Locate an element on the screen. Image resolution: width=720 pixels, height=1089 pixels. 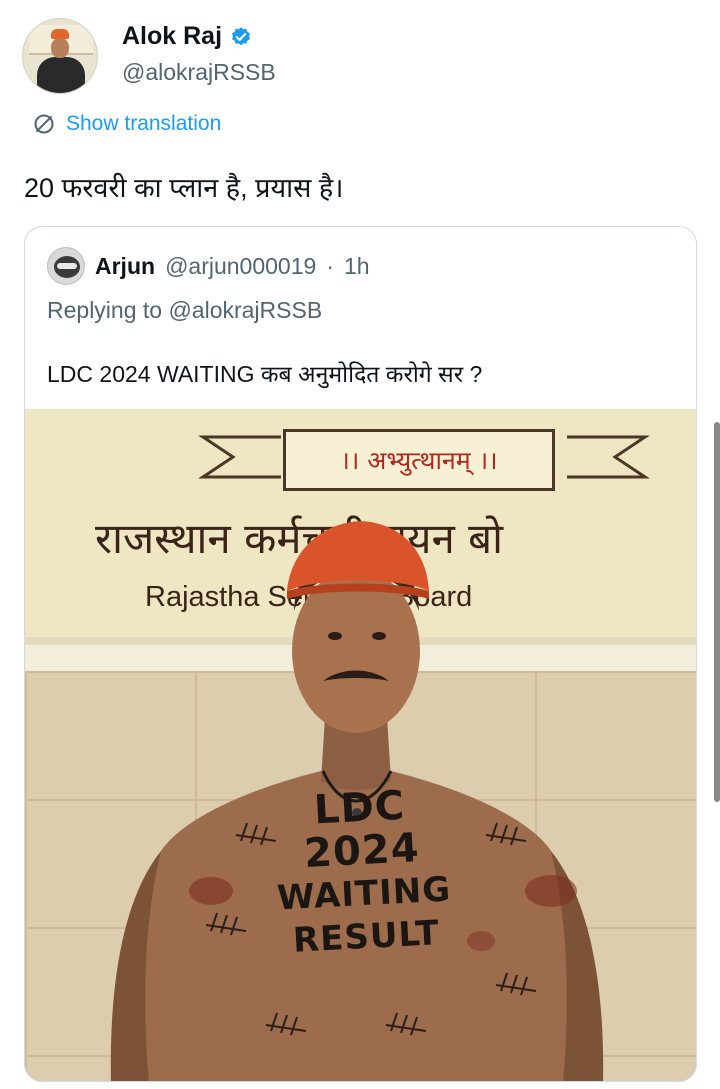
avatar-face is located at coordinates (60, 48).